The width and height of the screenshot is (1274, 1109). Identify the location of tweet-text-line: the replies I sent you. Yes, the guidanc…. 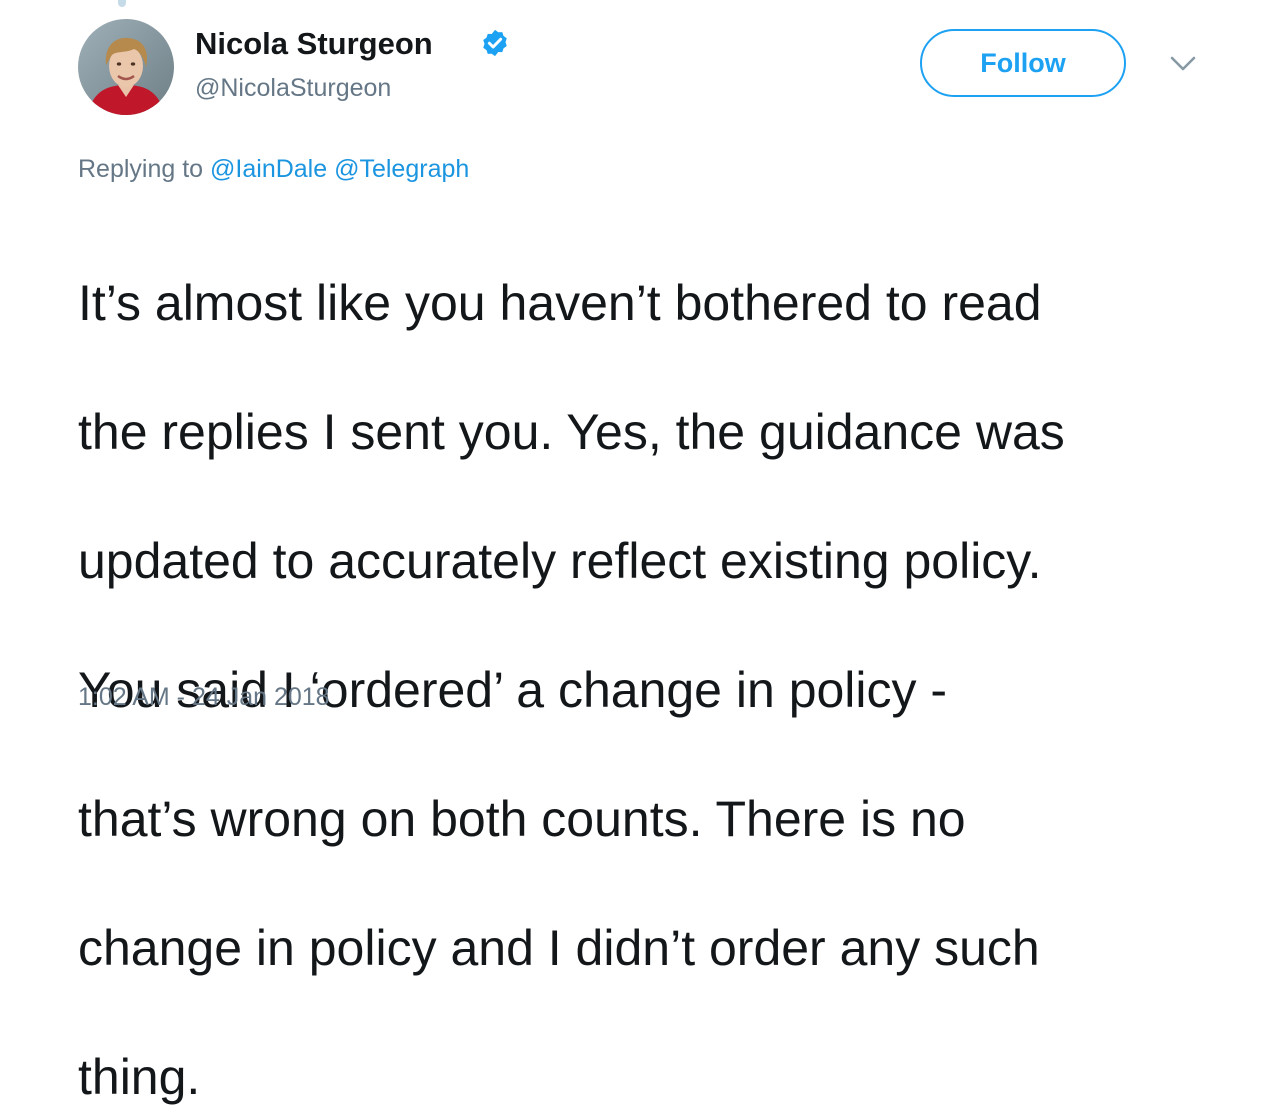
(571, 431).